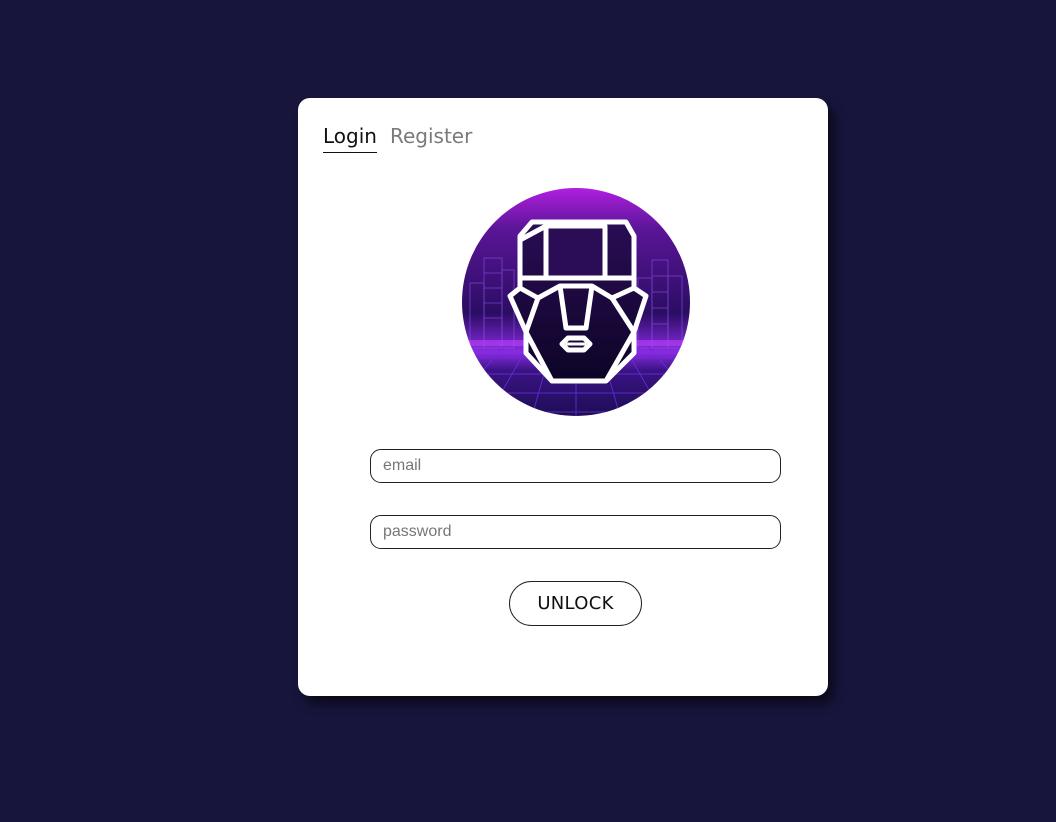  Describe the element at coordinates (350, 137) in the screenshot. I see `tab-login: Login` at that location.